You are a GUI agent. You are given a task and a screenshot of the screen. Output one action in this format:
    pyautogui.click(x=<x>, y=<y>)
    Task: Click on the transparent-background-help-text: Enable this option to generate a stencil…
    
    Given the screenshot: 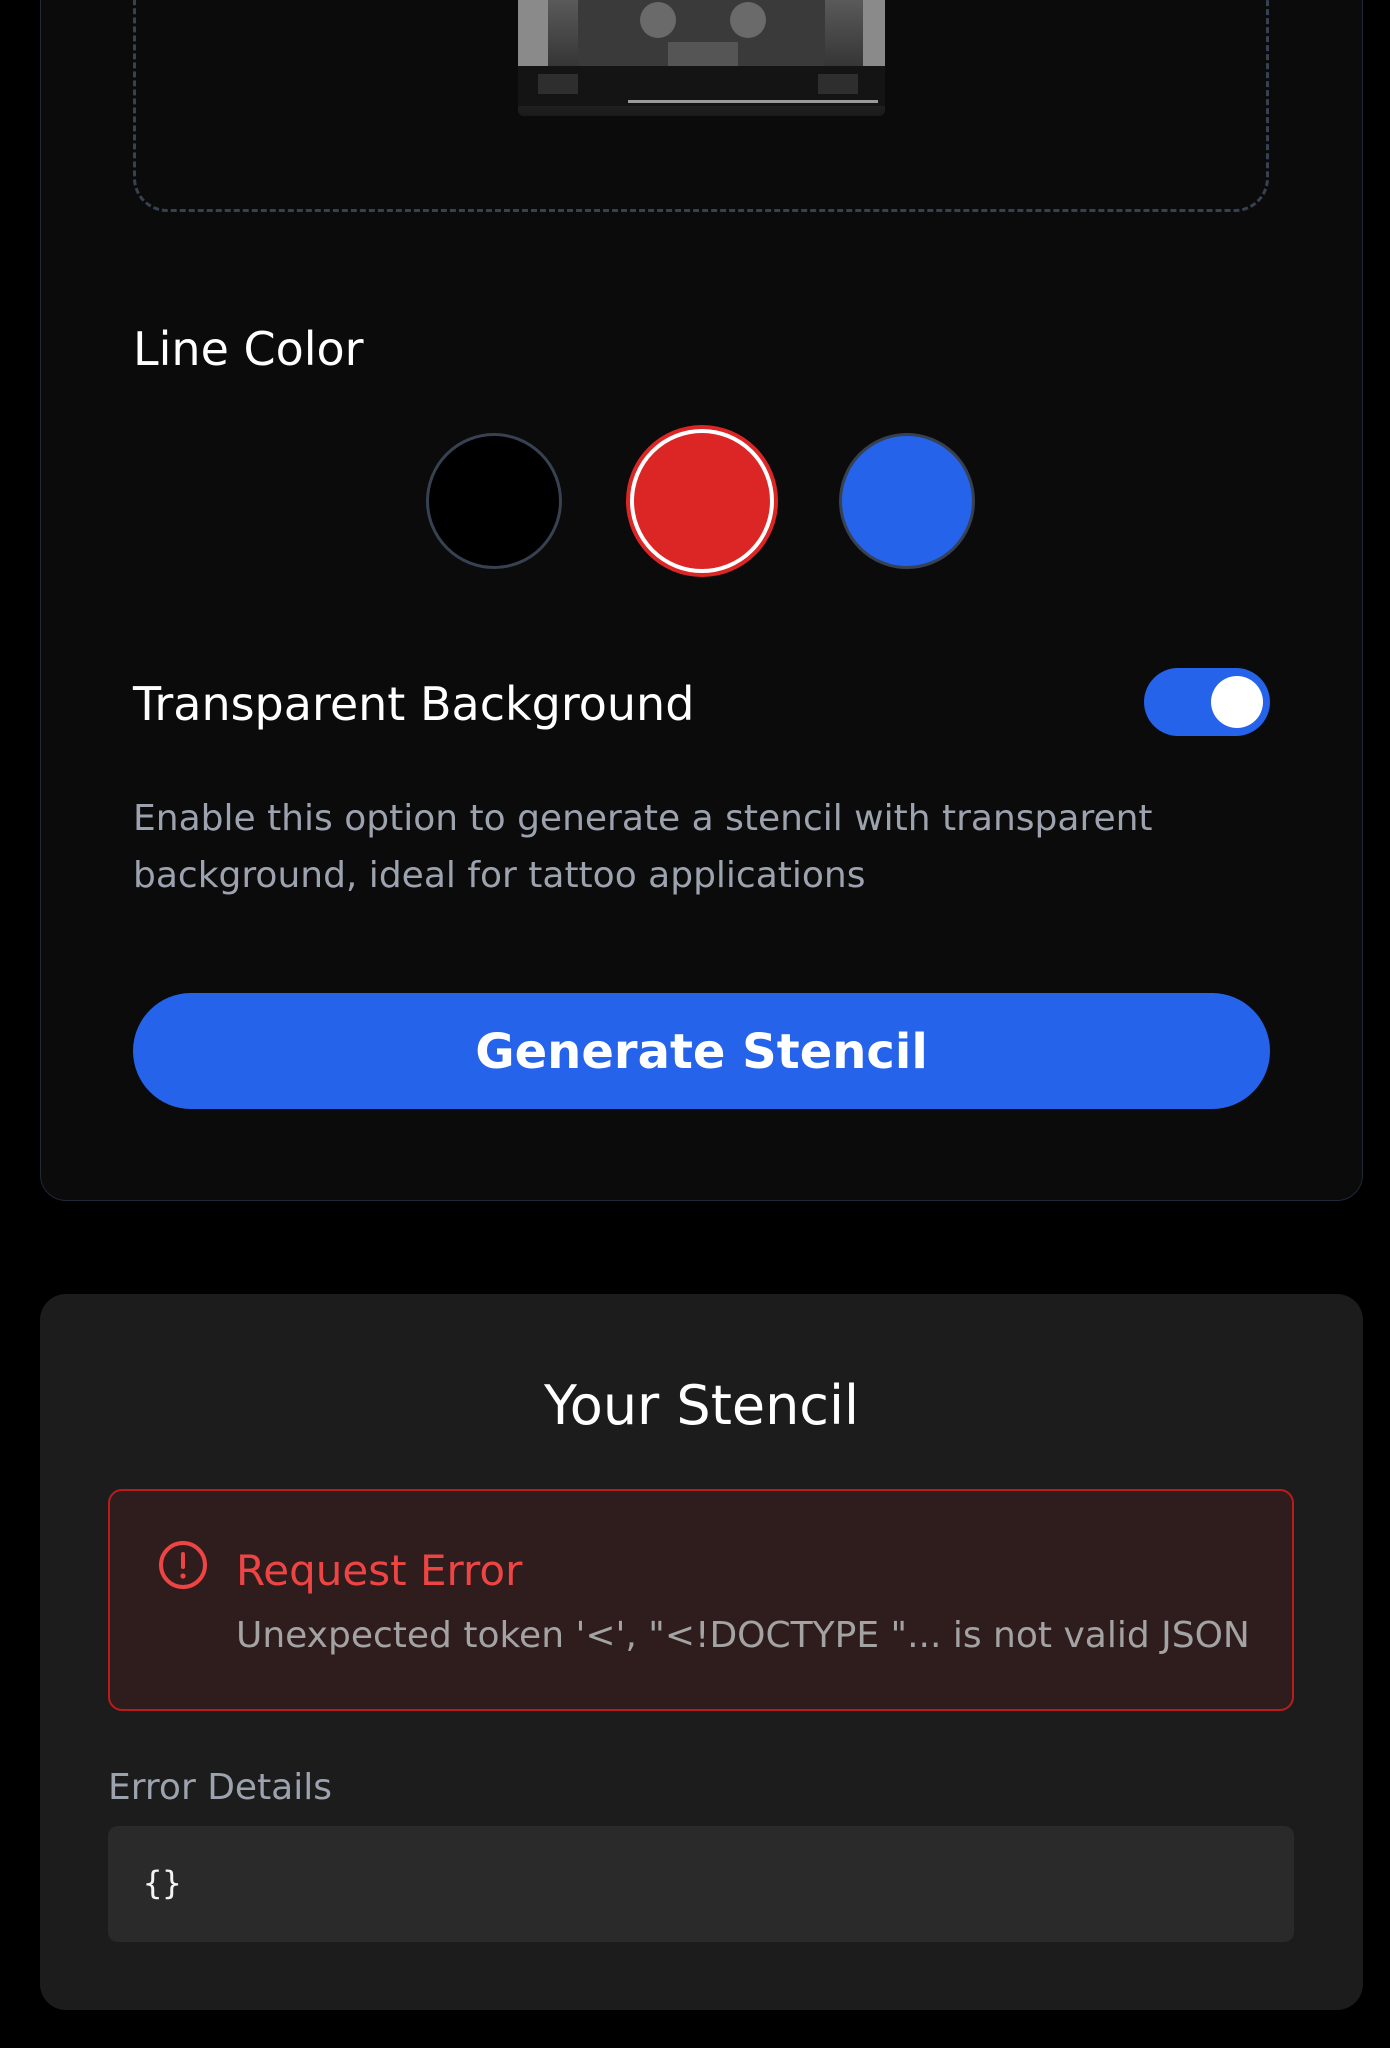 What is the action you would take?
    pyautogui.click(x=643, y=847)
    